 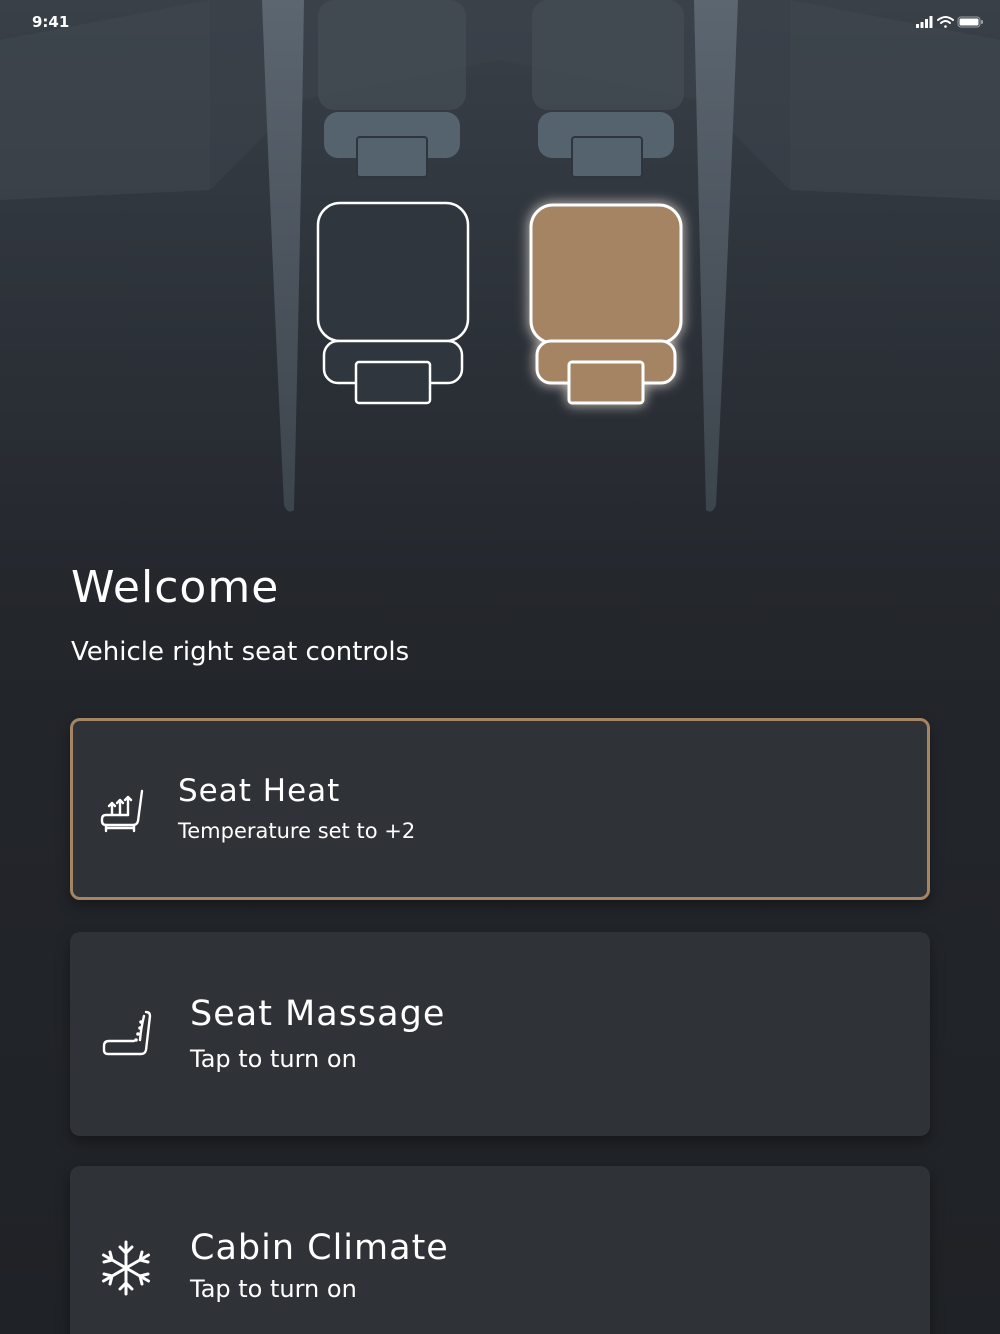 What do you see at coordinates (392, 145) in the screenshot?
I see `rear-left-seat` at bounding box center [392, 145].